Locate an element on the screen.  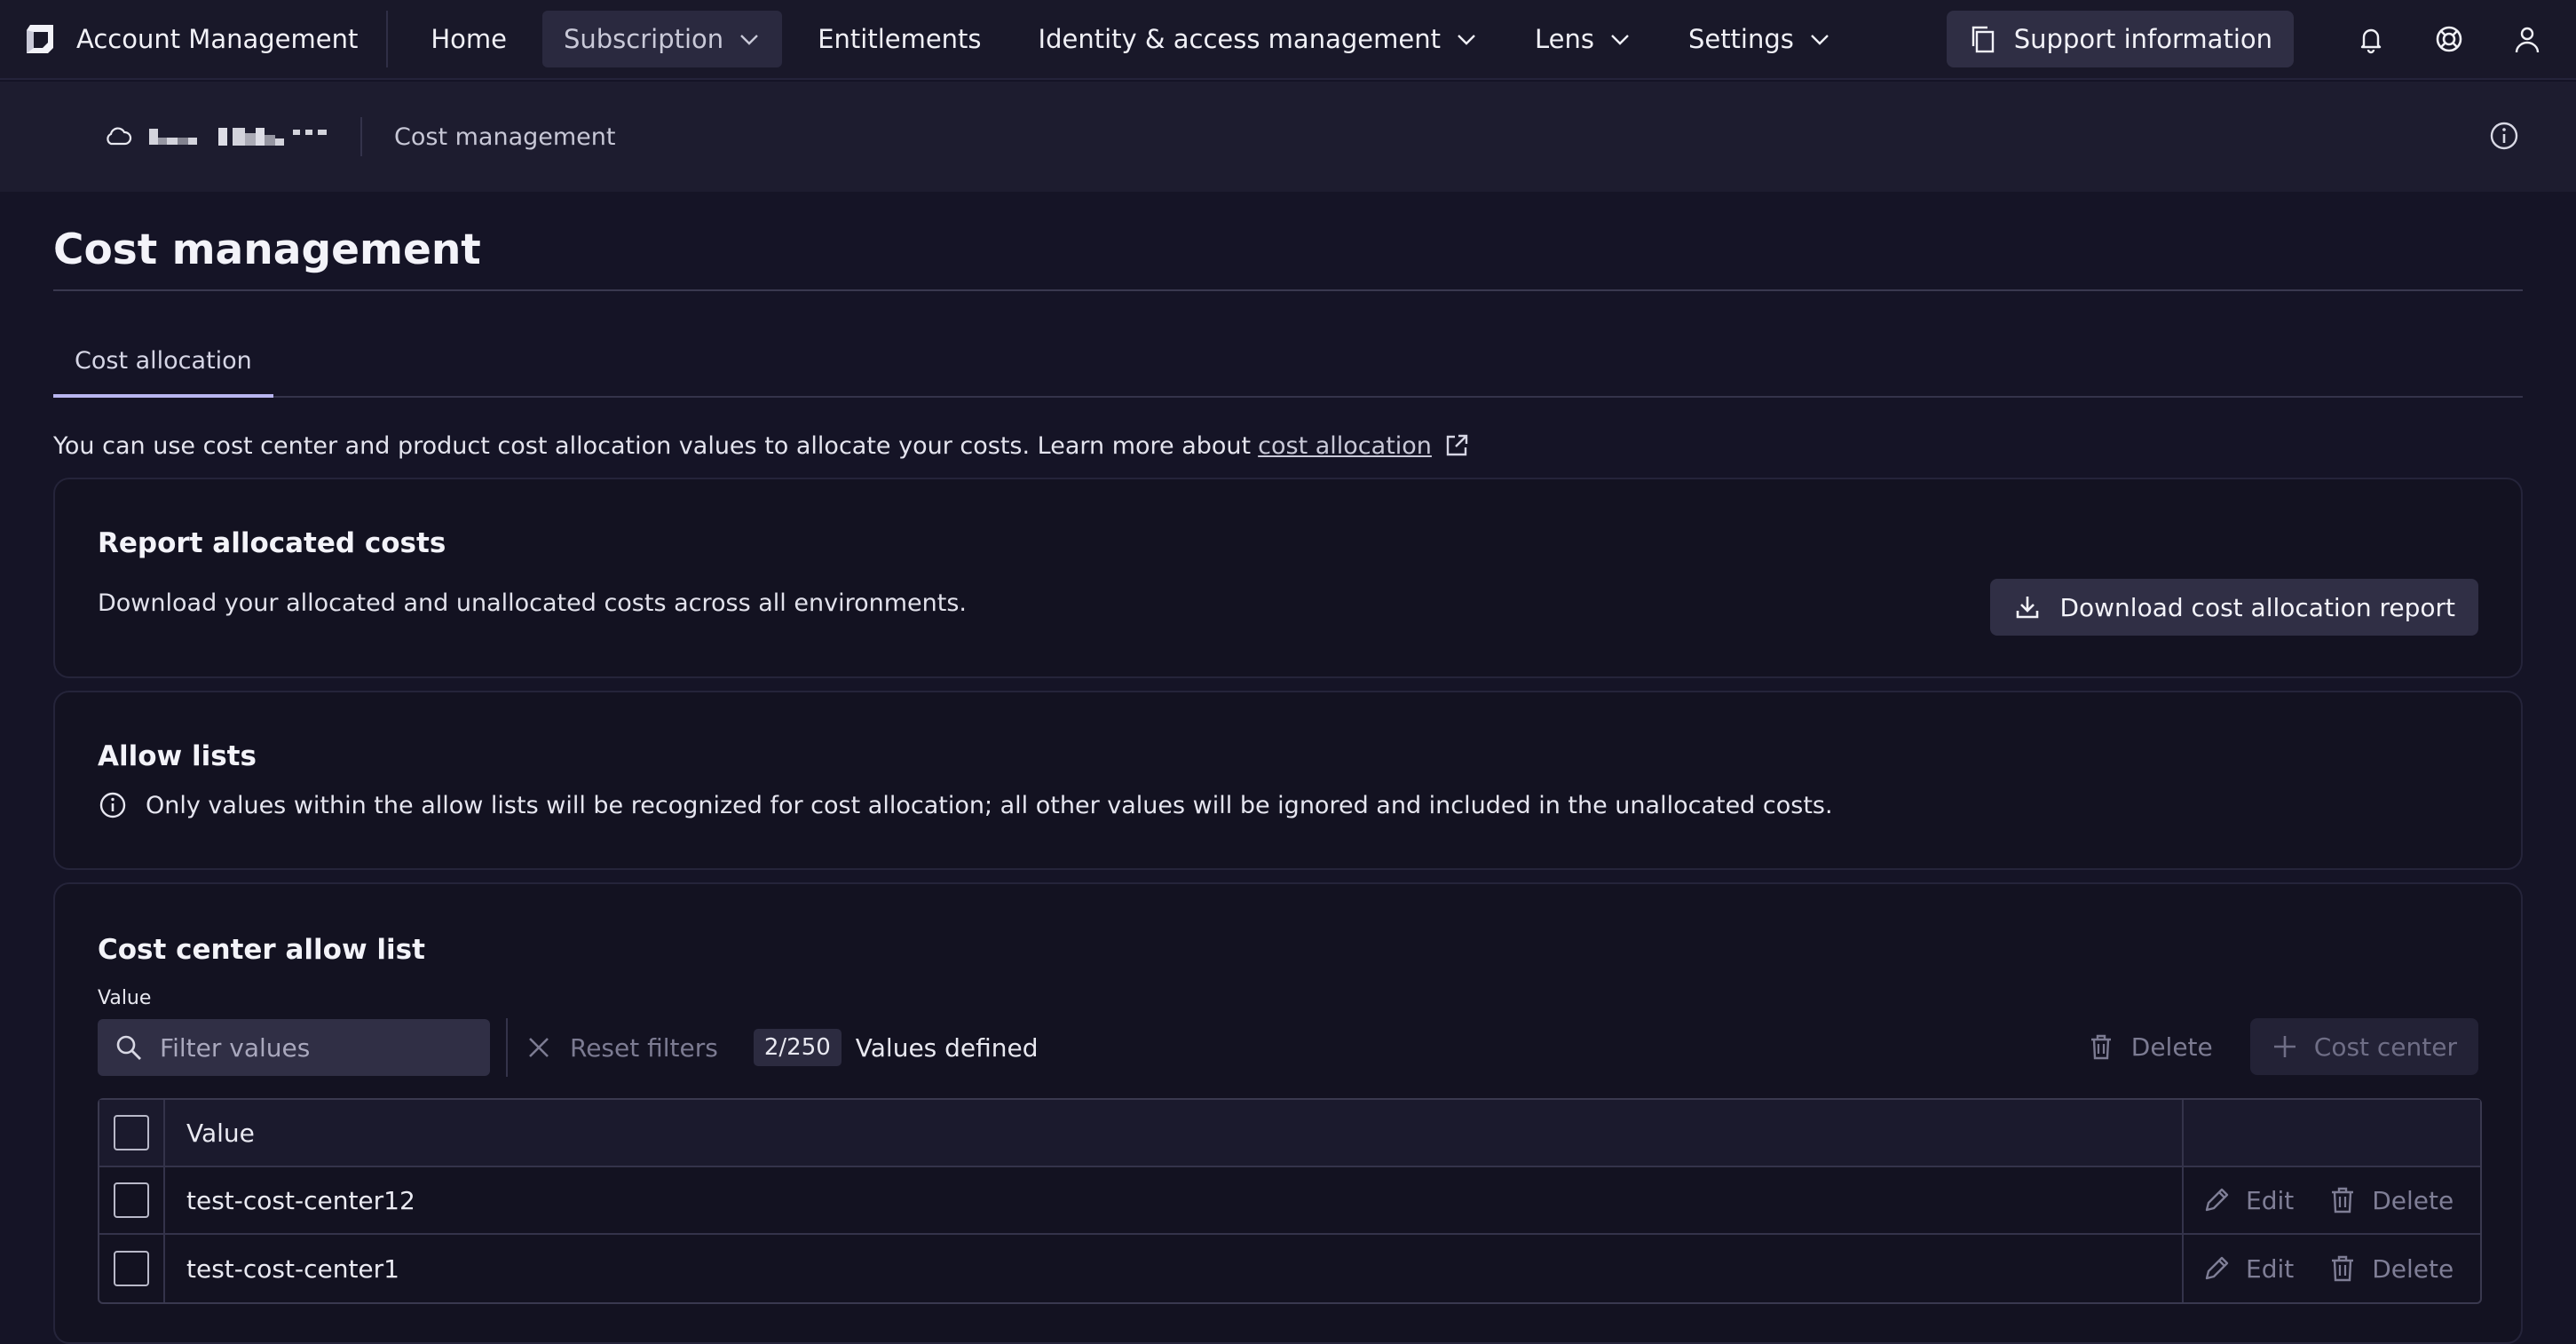
select-all-checkbox is located at coordinates (131, 1132).